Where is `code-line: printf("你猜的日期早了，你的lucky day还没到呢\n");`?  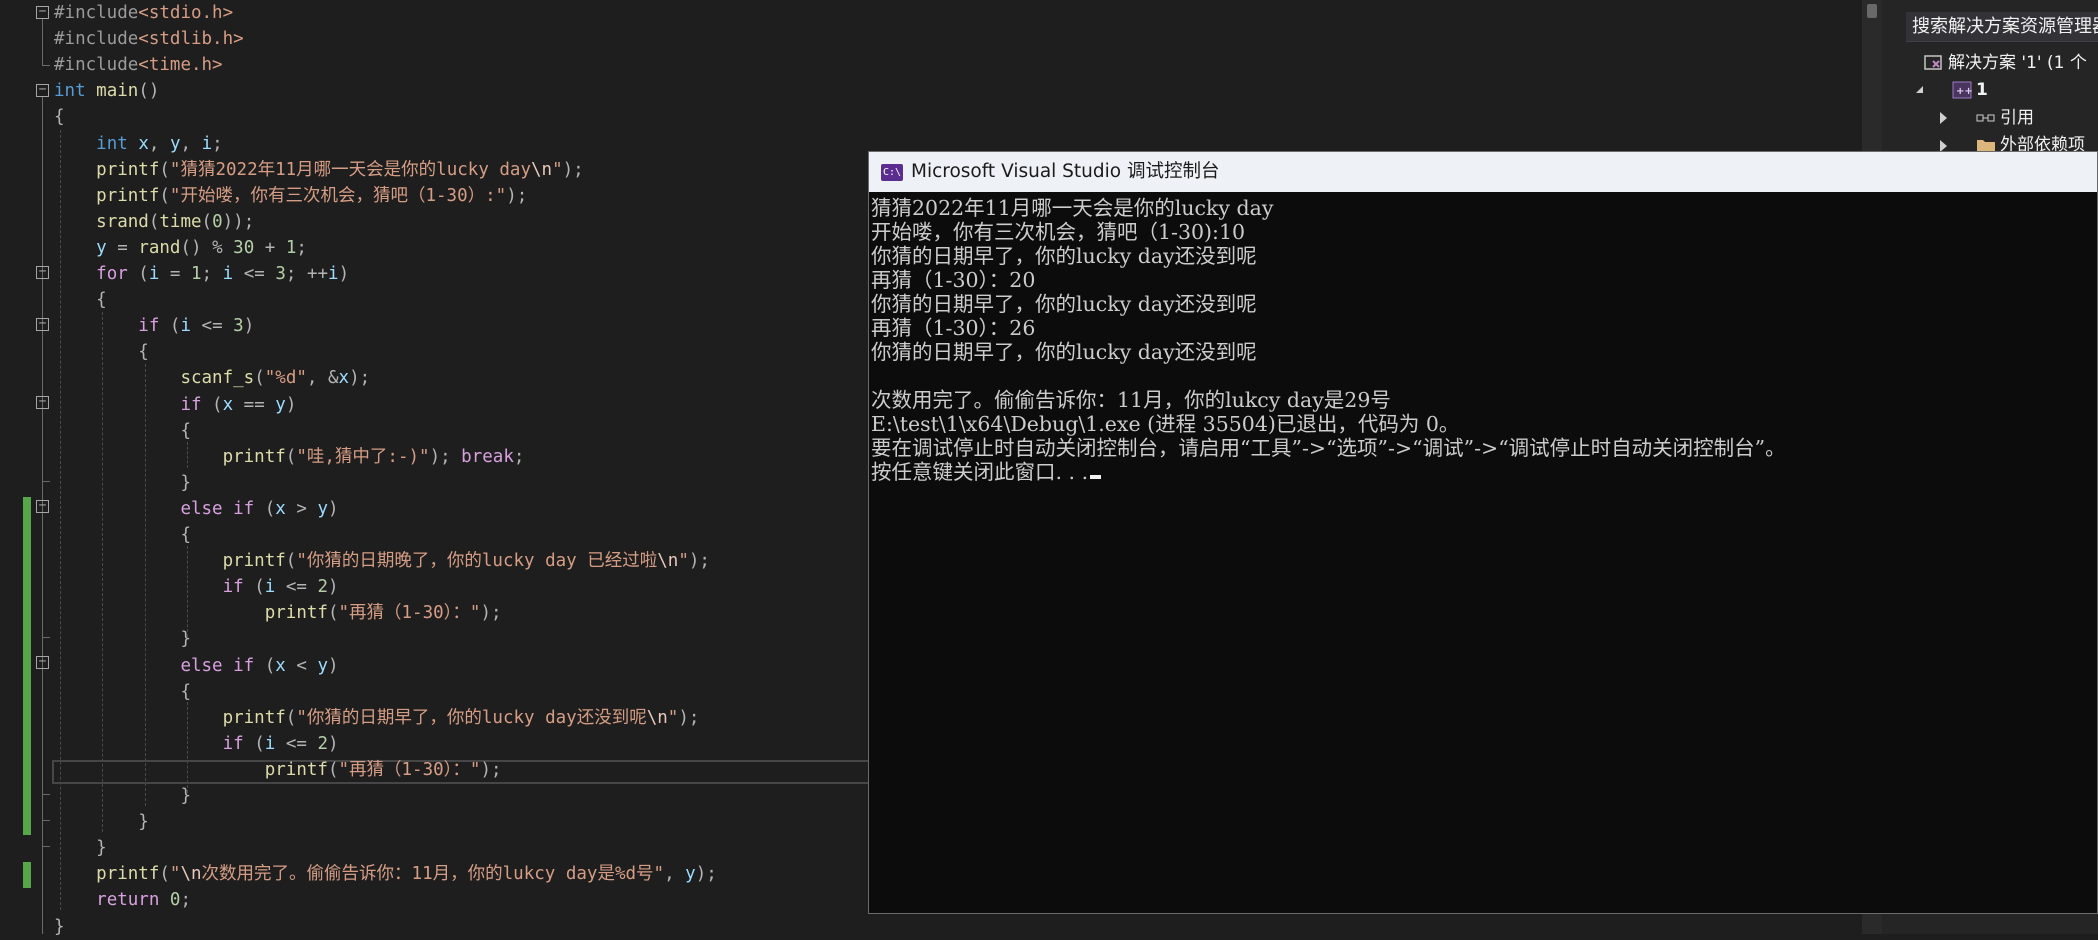
code-line: printf("你猜的日期早了，你的lucky day还没到呢\n"); is located at coordinates (377, 718).